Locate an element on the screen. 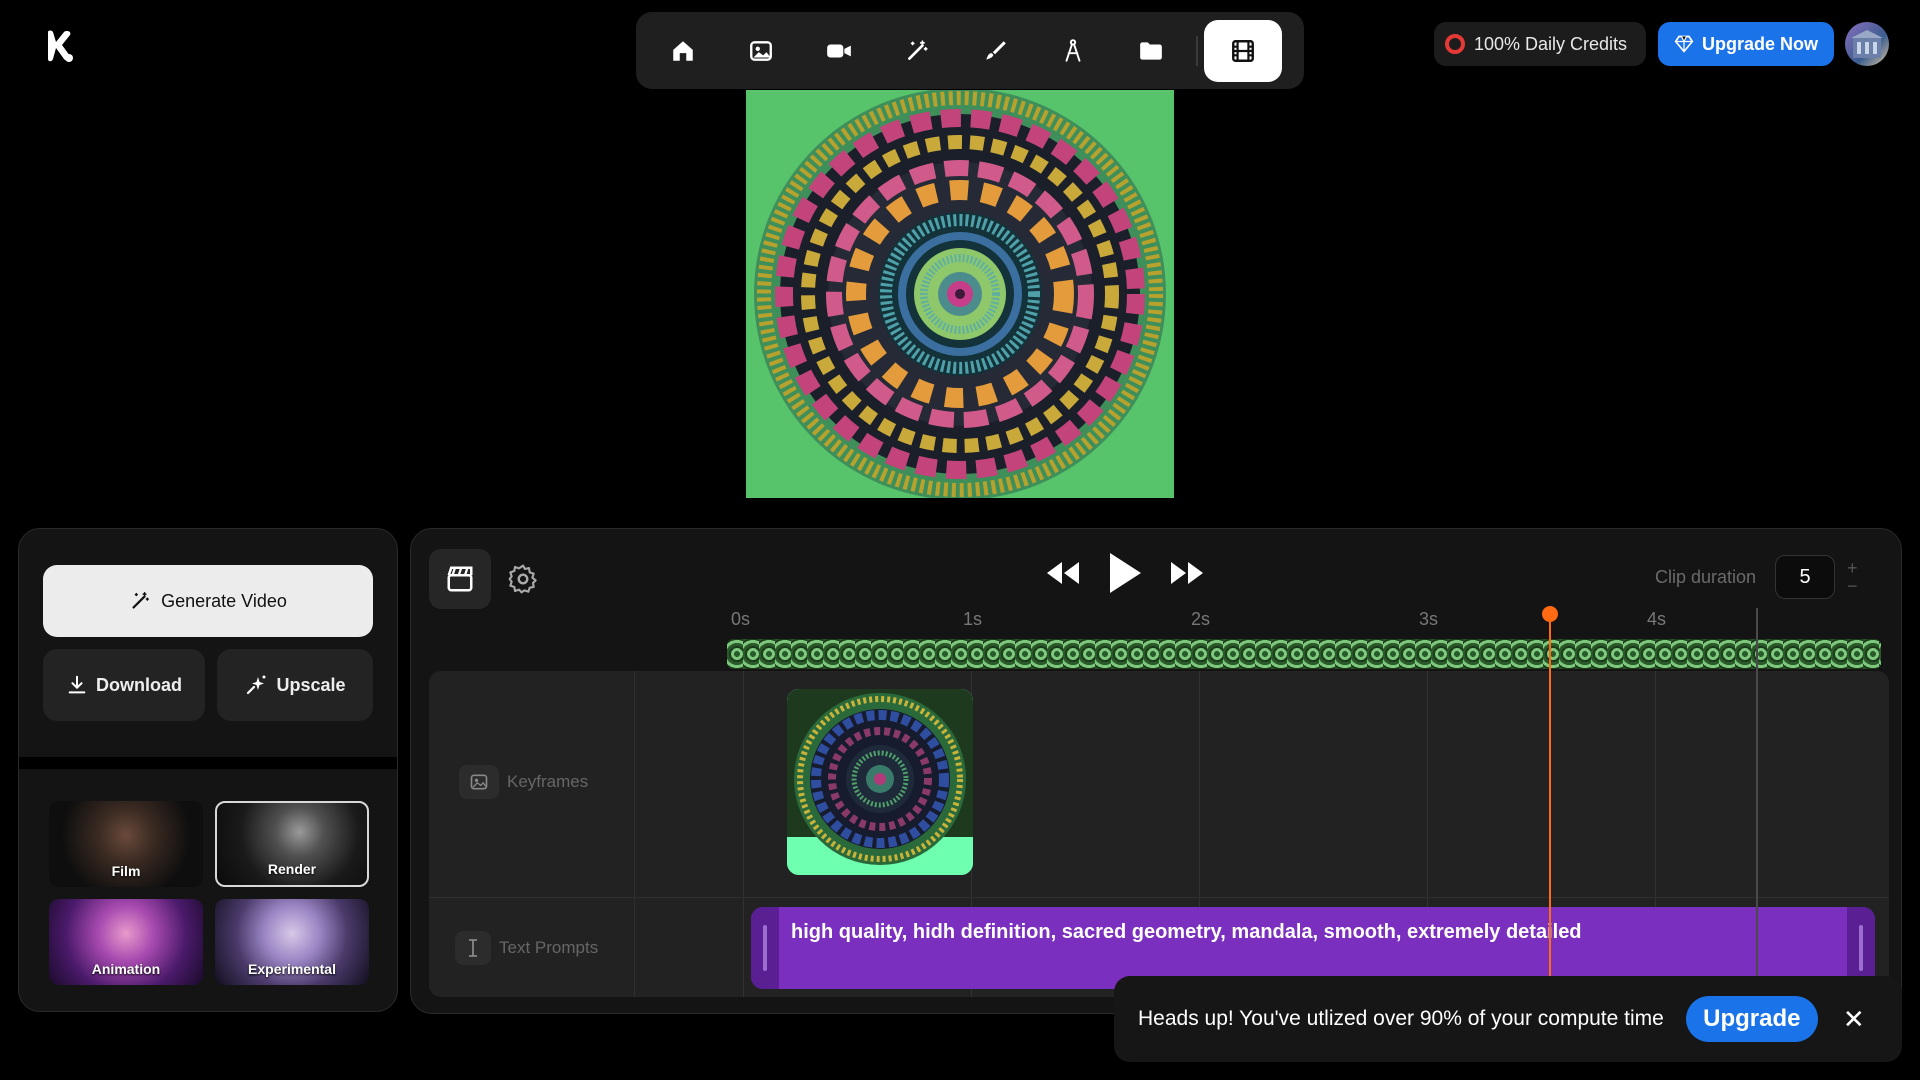 This screenshot has width=1920, height=1080. download-icon is located at coordinates (77, 684).